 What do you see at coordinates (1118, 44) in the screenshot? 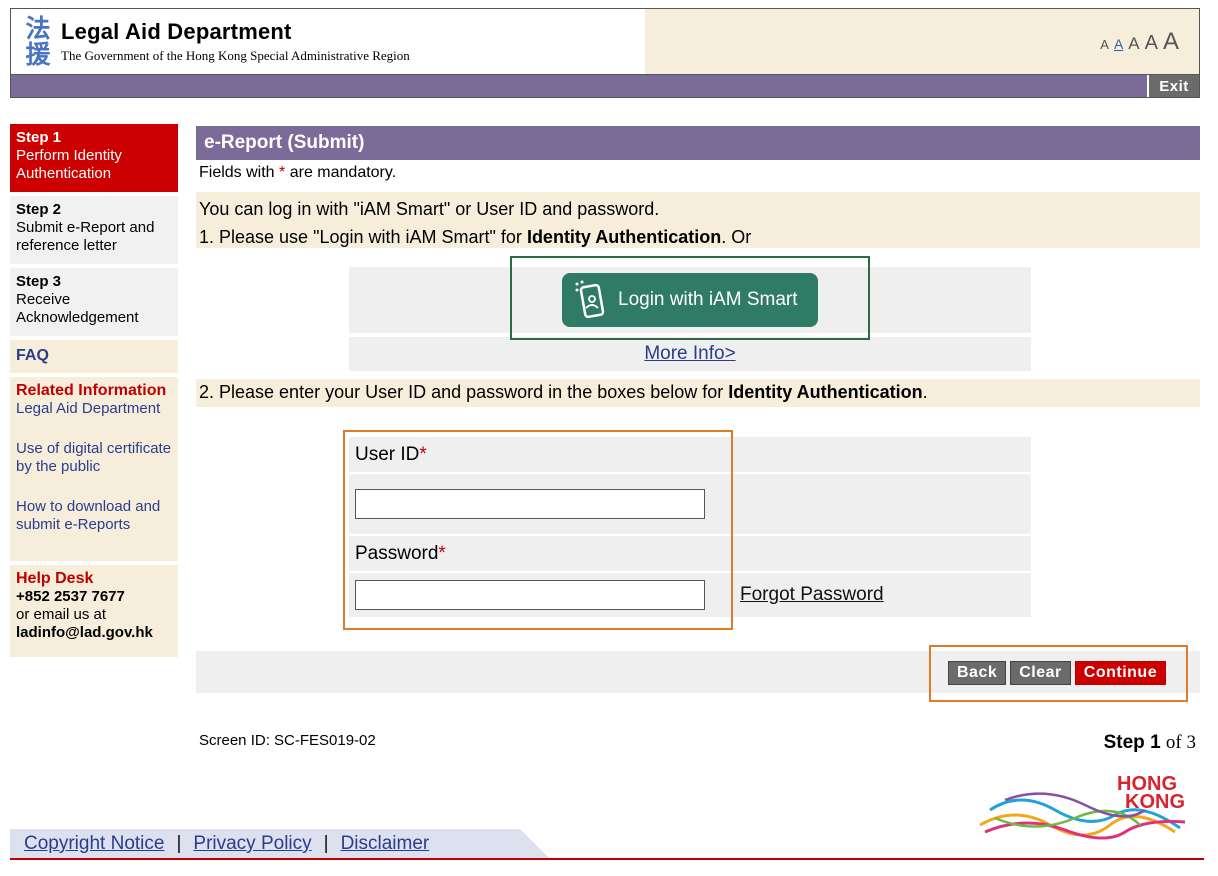
I see `font-size-small: A` at bounding box center [1118, 44].